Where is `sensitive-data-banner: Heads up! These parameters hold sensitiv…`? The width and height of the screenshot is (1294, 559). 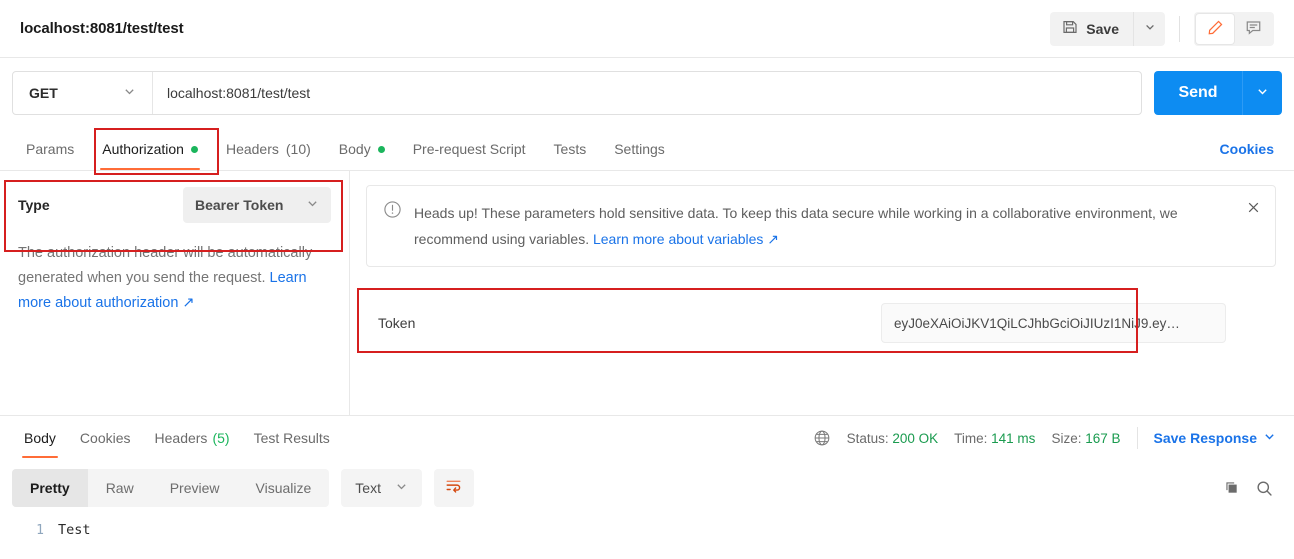 sensitive-data-banner: Heads up! These parameters hold sensitiv… is located at coordinates (821, 226).